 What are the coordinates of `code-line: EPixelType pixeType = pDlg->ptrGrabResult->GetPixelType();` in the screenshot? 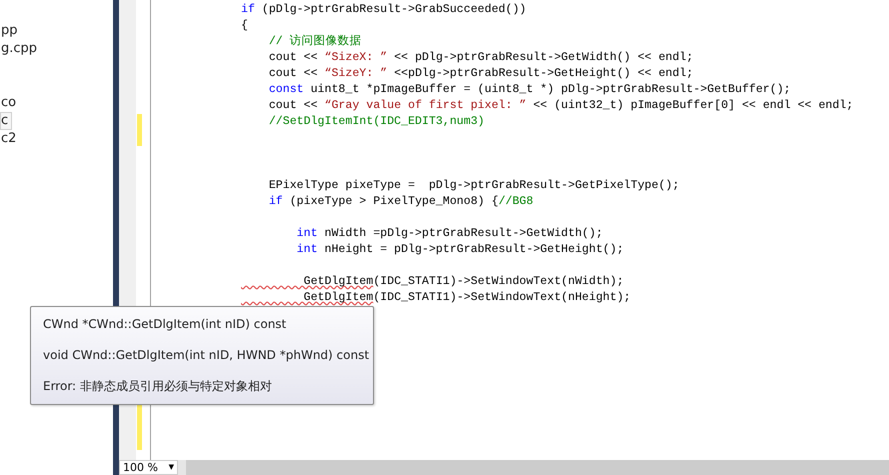 It's located at (474, 186).